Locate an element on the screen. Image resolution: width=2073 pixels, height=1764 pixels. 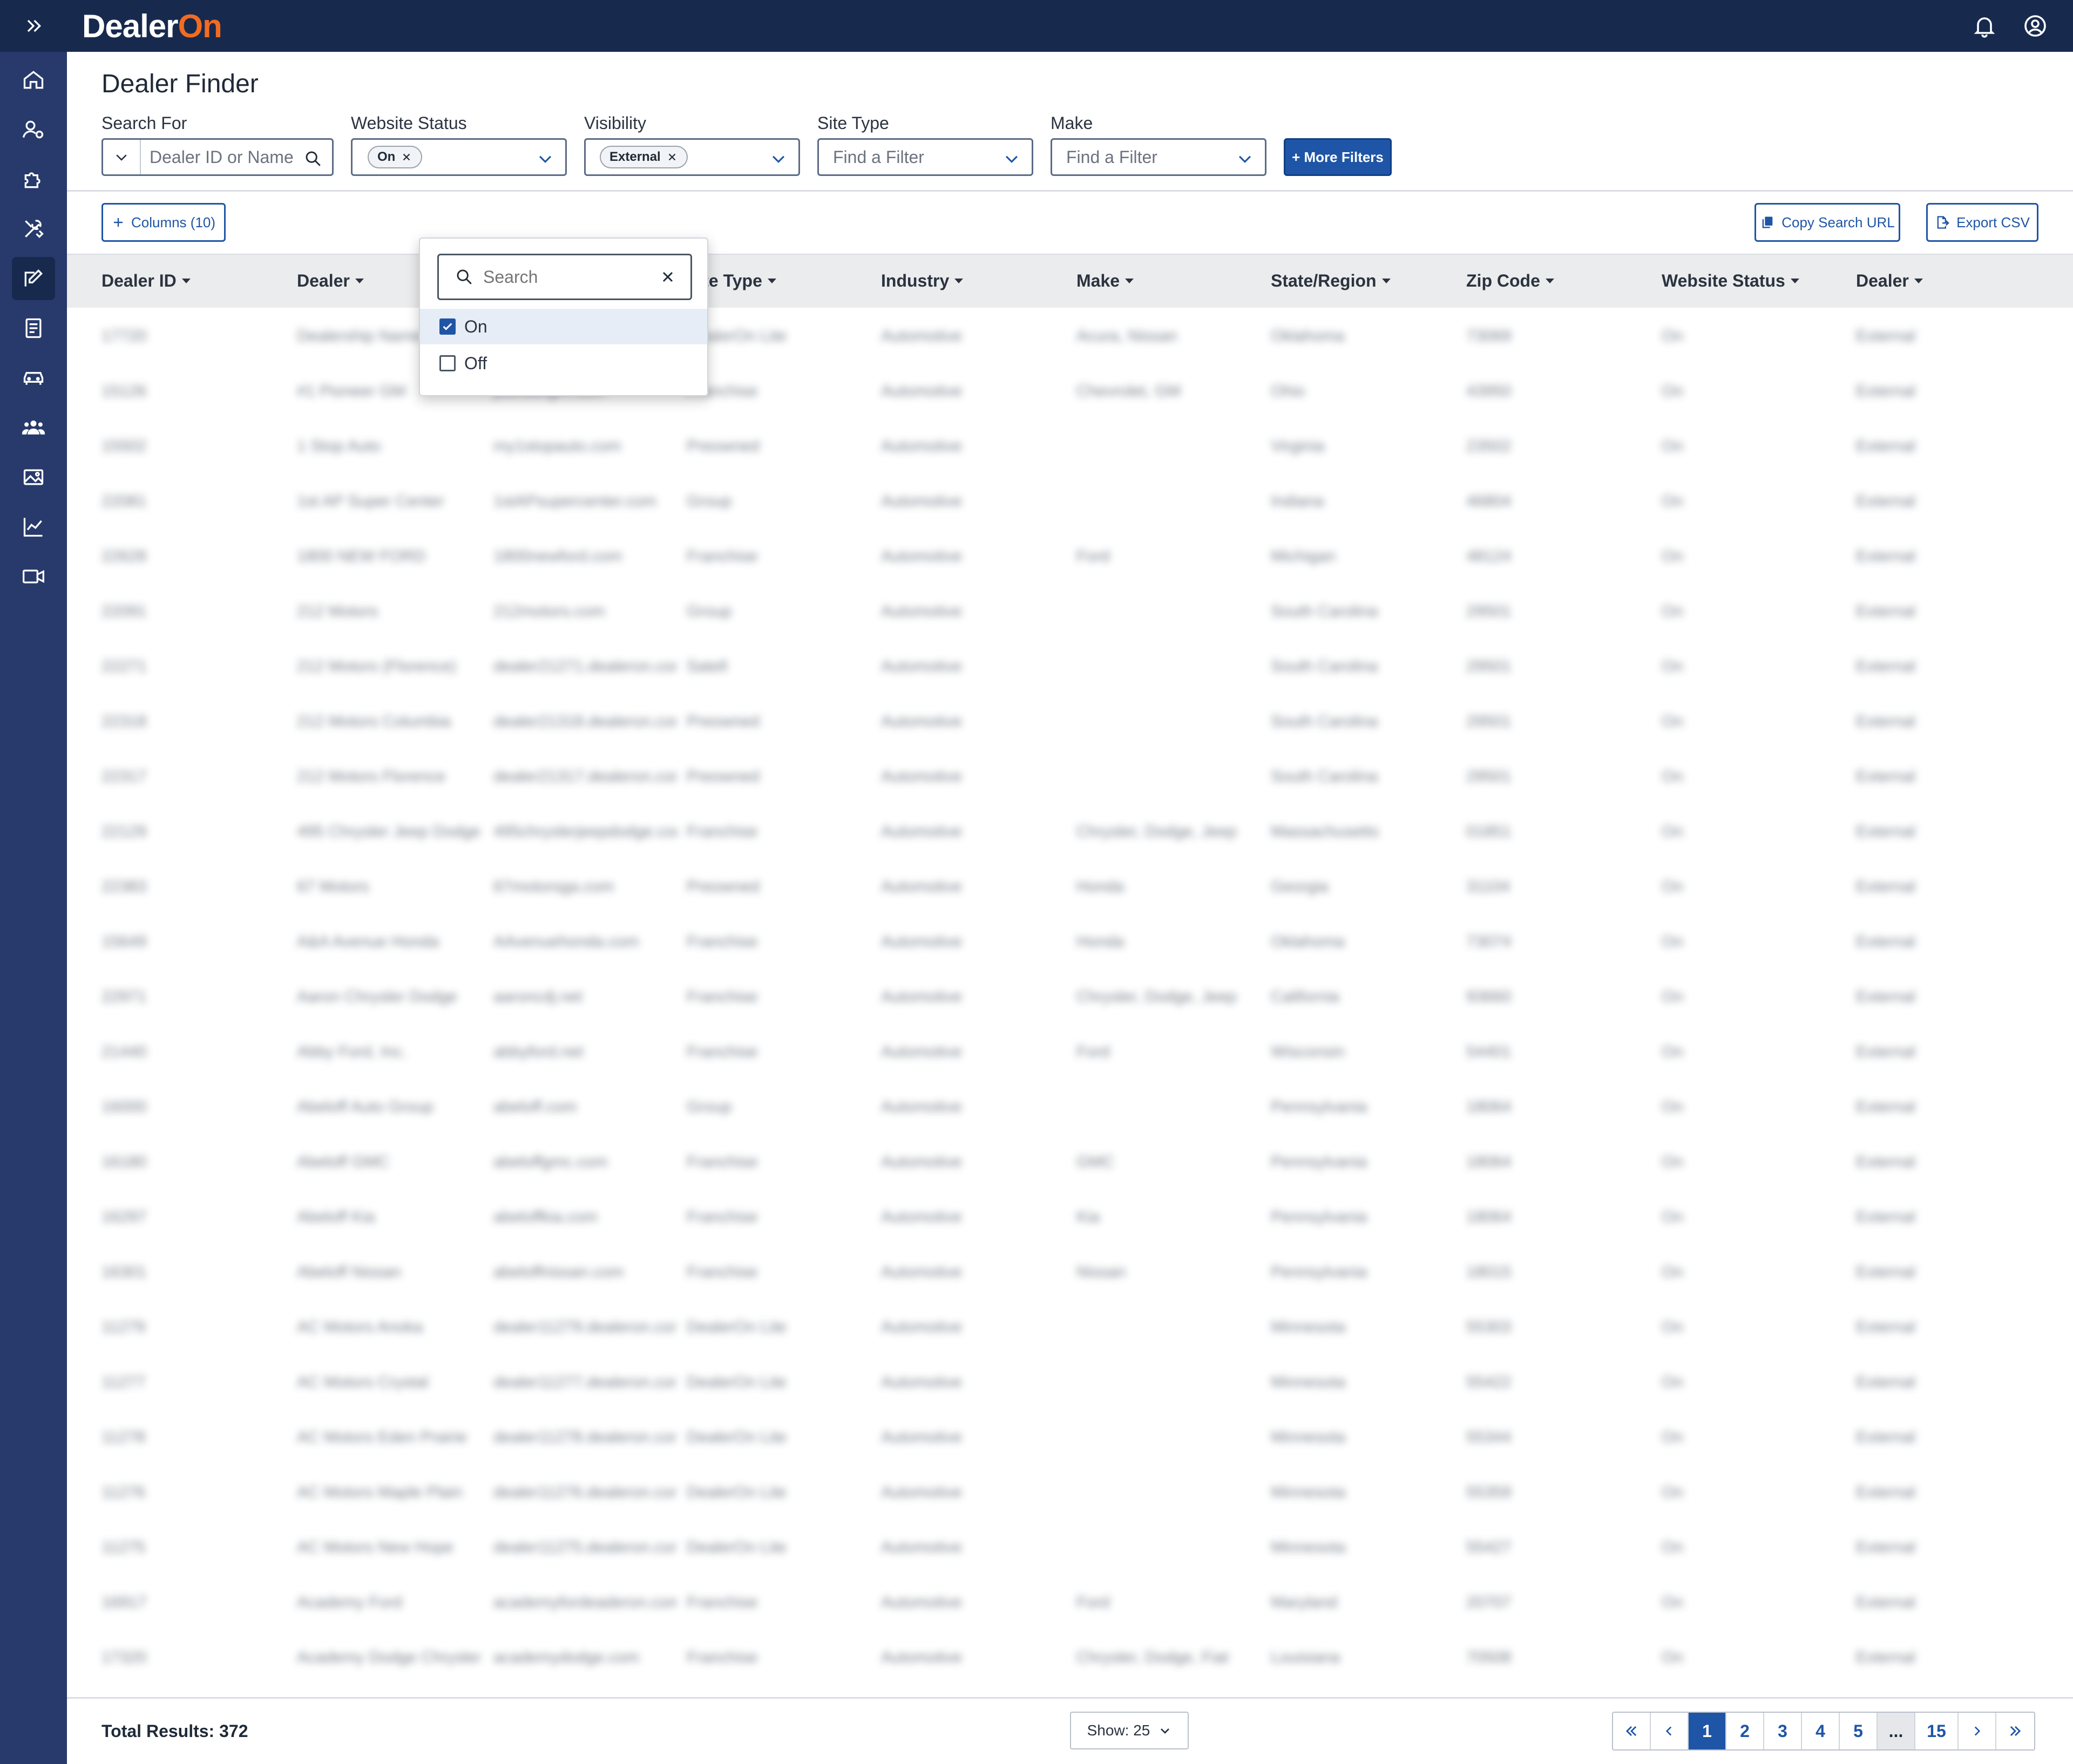
dropdown-search-input is located at coordinates (564, 277).